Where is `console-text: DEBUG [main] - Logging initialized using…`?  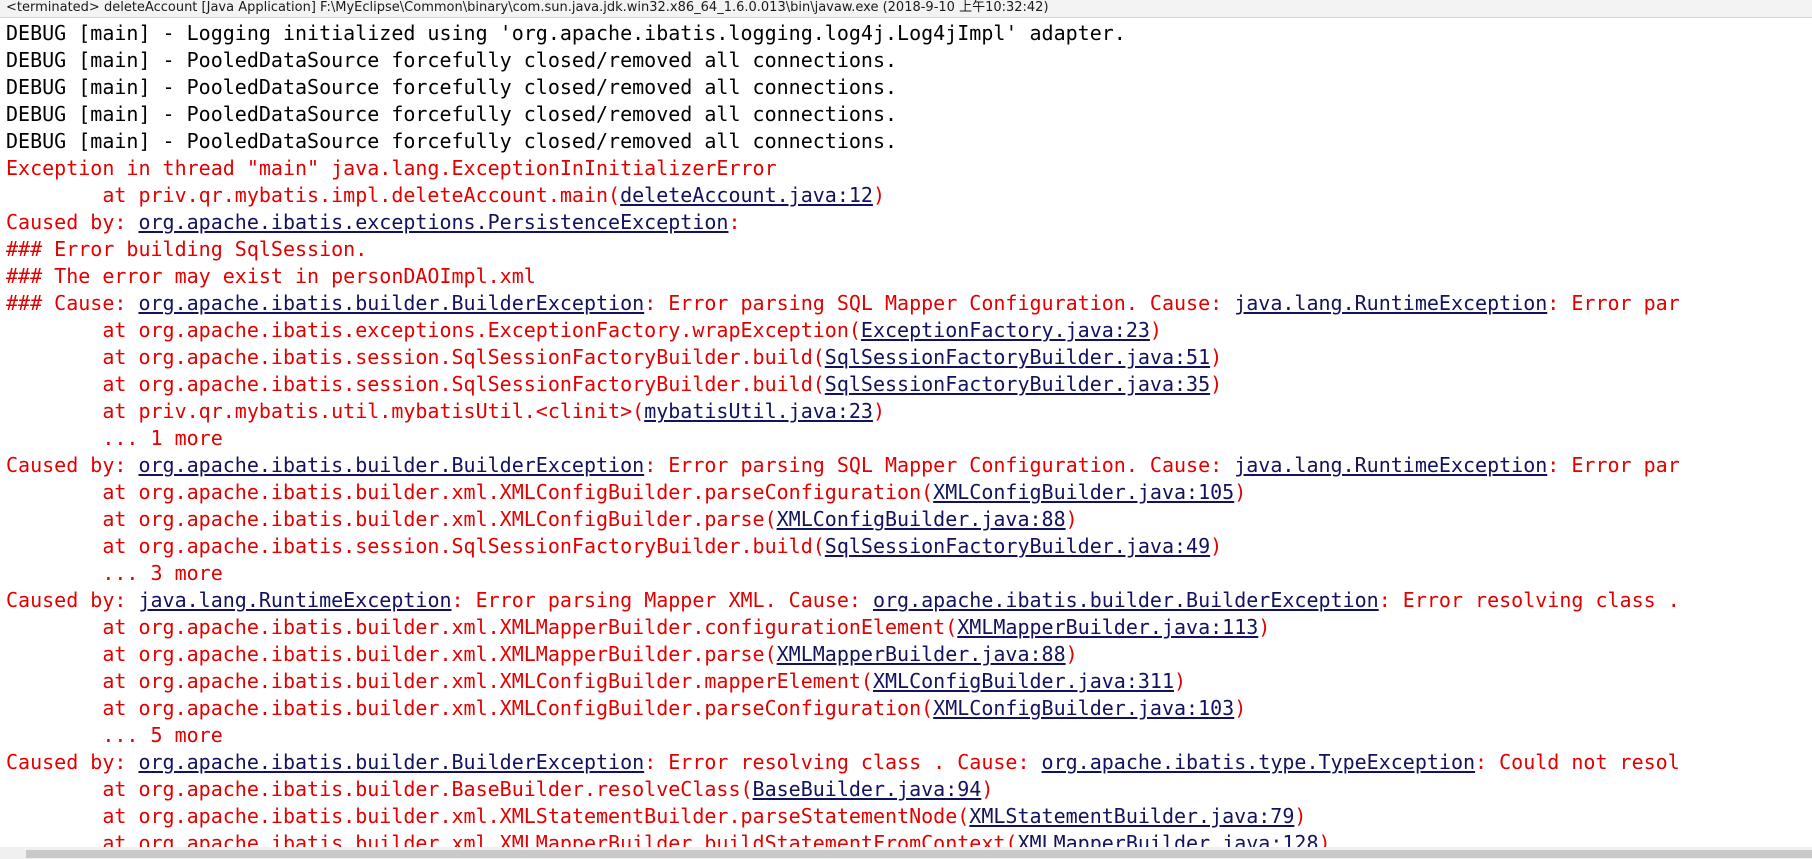 console-text: DEBUG [main] - Logging initialized using… is located at coordinates (566, 33).